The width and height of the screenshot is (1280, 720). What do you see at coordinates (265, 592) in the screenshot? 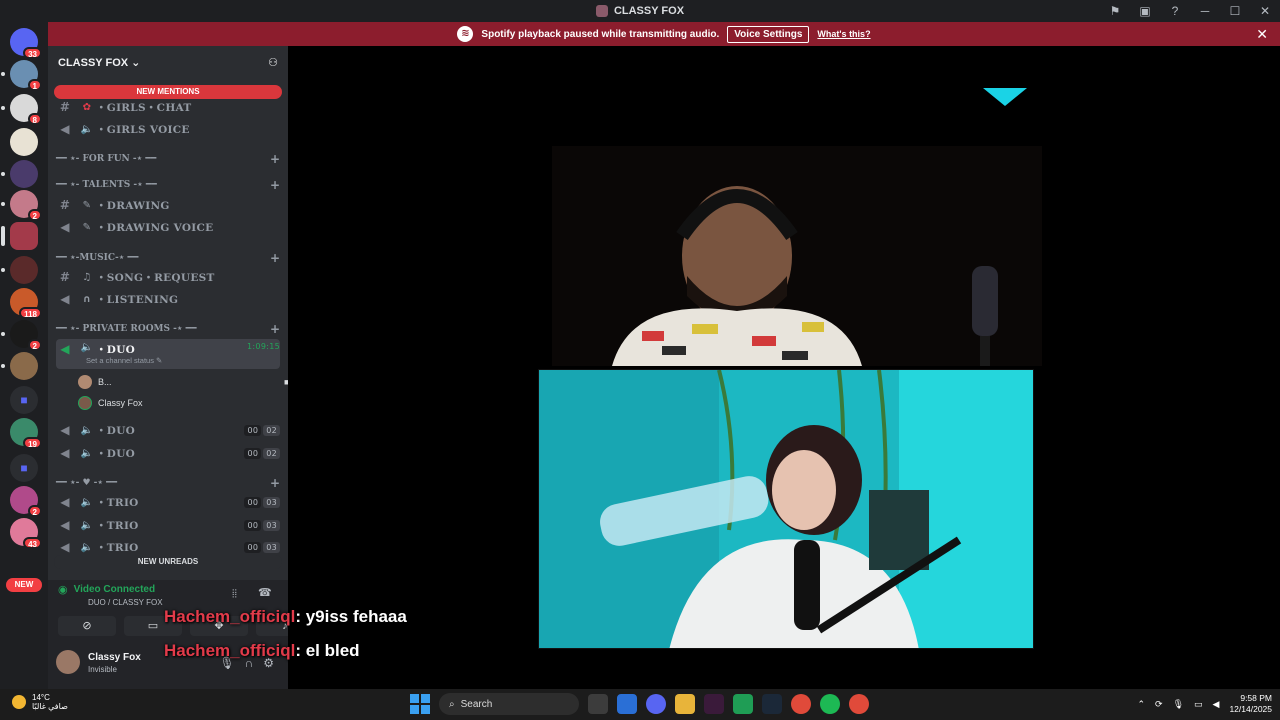
I see `disconnect-icon: ☎` at bounding box center [265, 592].